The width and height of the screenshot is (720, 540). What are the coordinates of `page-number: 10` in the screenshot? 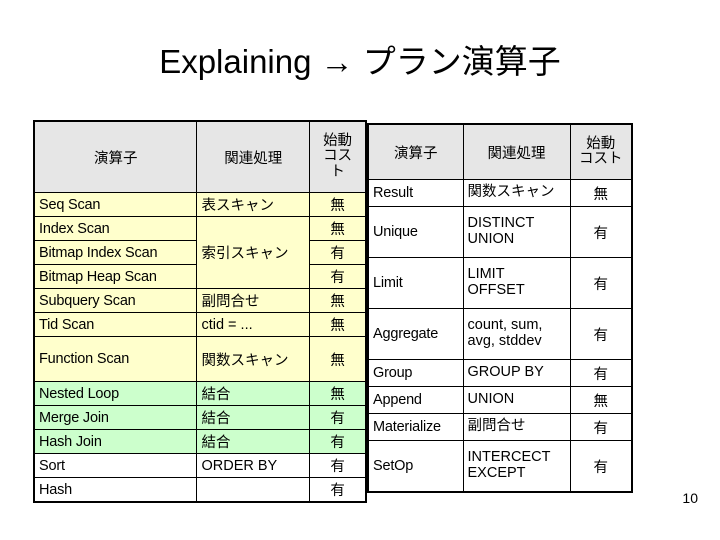 It's located at (690, 498).